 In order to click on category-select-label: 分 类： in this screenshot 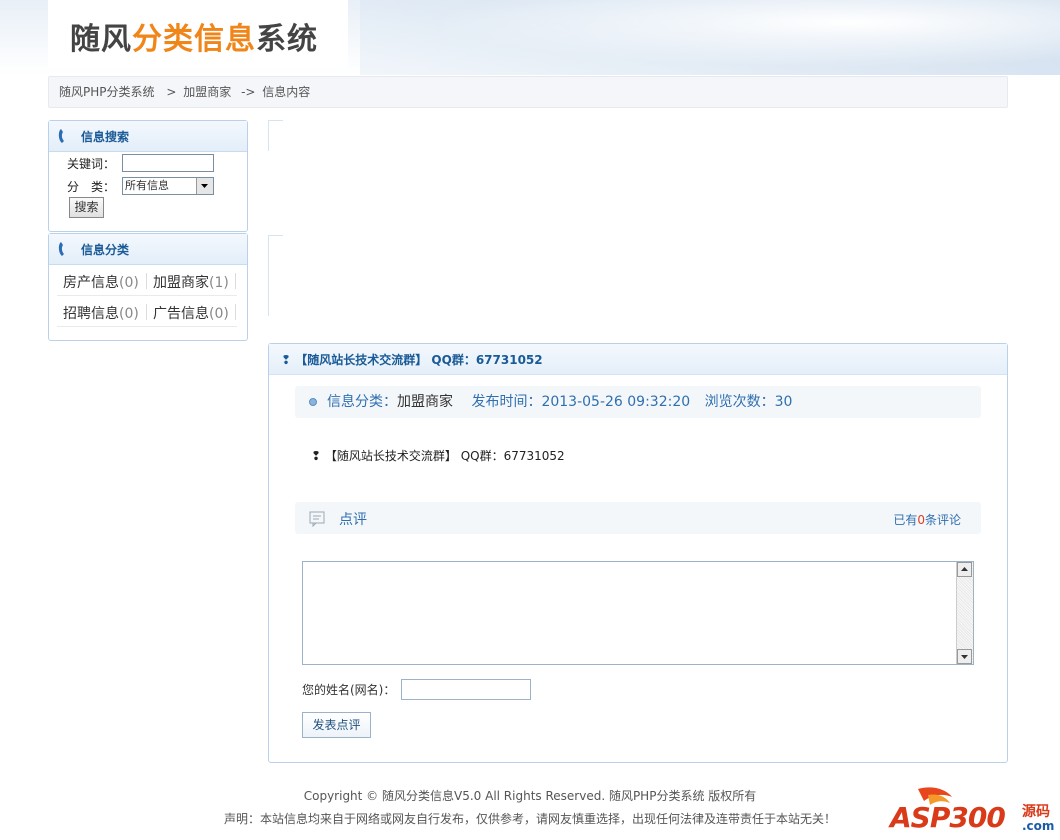, I will do `click(91, 187)`.